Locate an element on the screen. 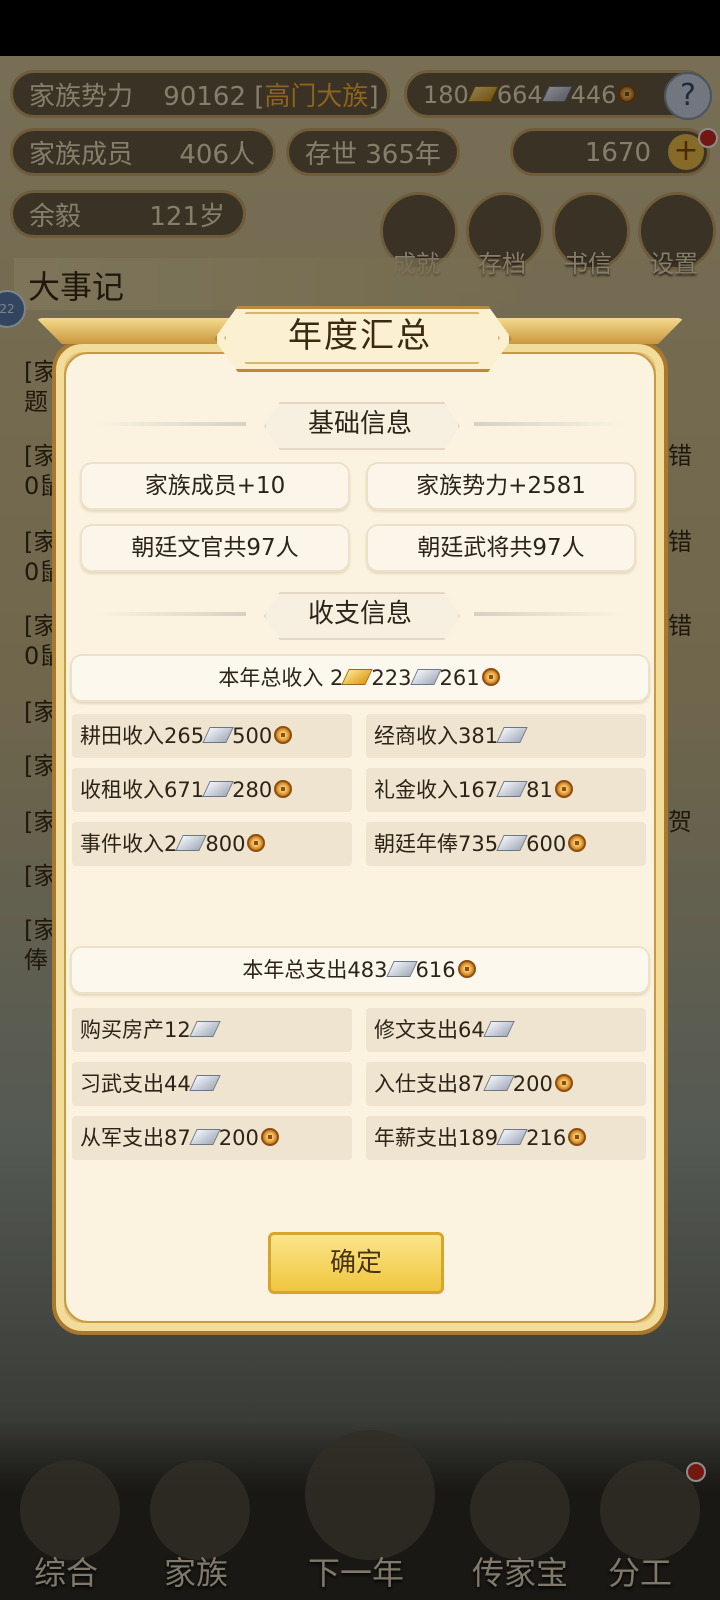 The height and width of the screenshot is (1600, 720). basic-info-card: 朝廷文官共97人 is located at coordinates (215, 548).